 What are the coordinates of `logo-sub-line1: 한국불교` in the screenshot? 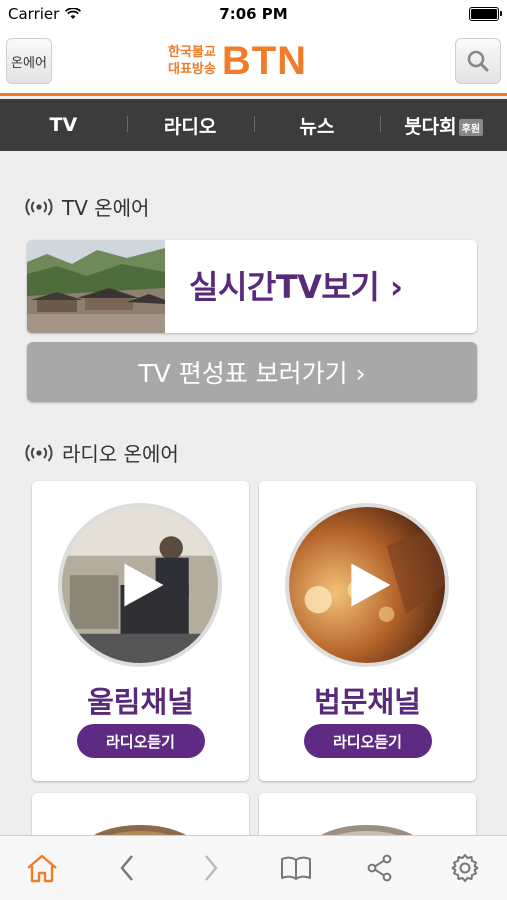 It's located at (192, 52).